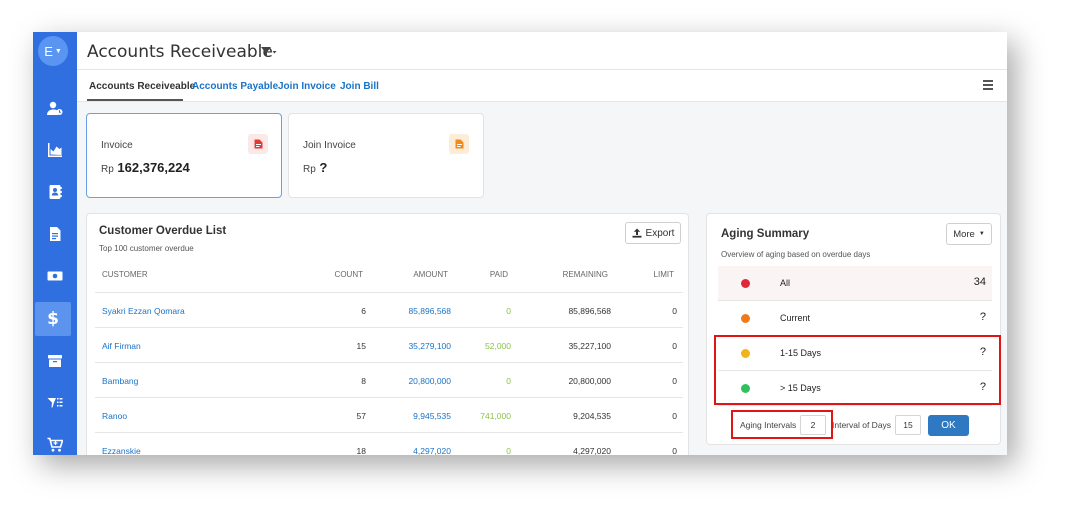 The height and width of the screenshot is (520, 1072). Describe the element at coordinates (592, 450) in the screenshot. I see `remaining-cell: 4,297,020` at that location.